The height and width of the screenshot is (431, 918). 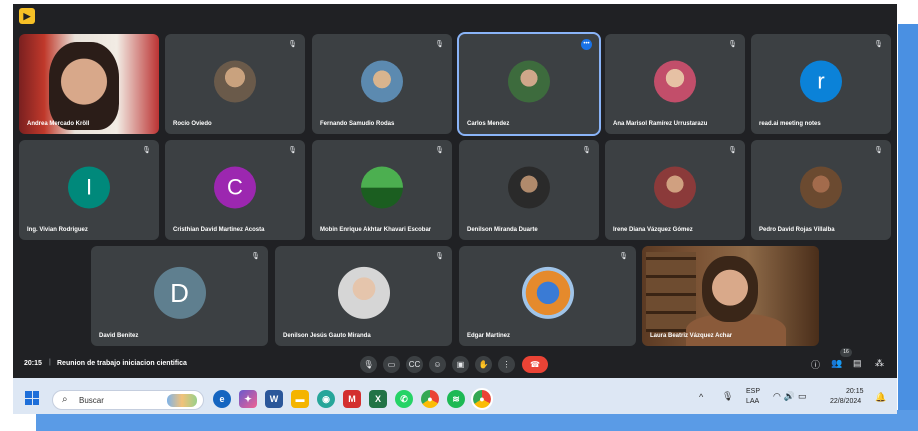 What do you see at coordinates (460, 364) in the screenshot?
I see `present-icon: ▣` at bounding box center [460, 364].